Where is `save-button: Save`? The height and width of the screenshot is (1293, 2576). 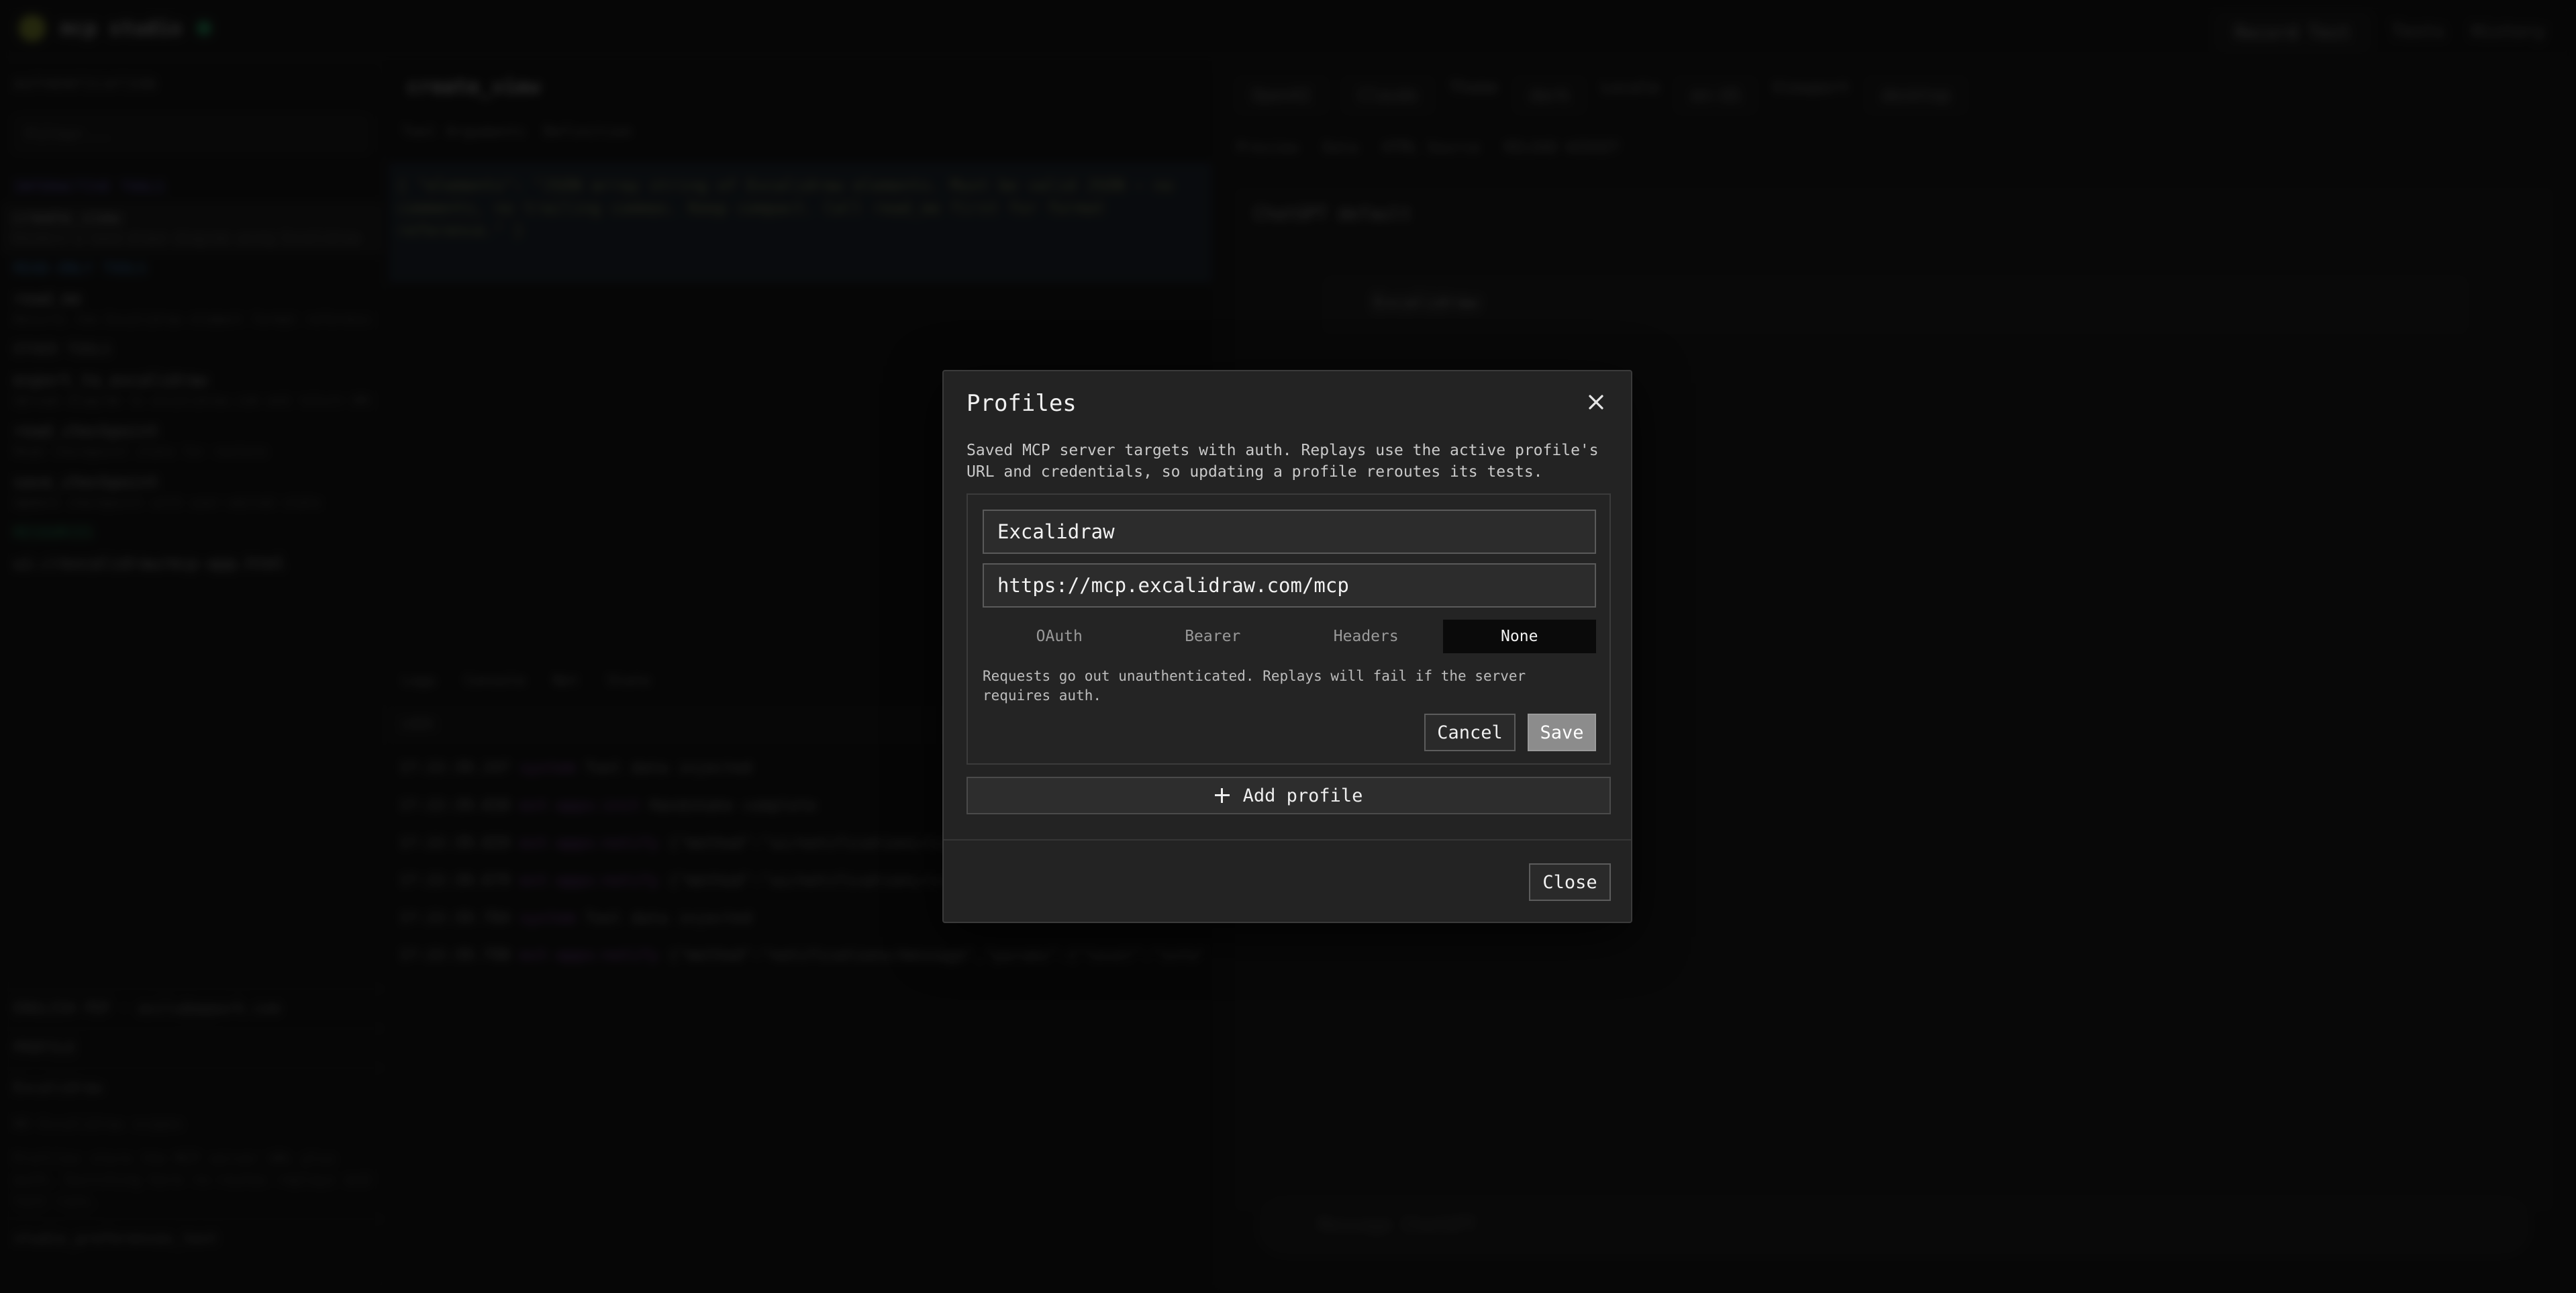
save-button: Save is located at coordinates (1562, 732).